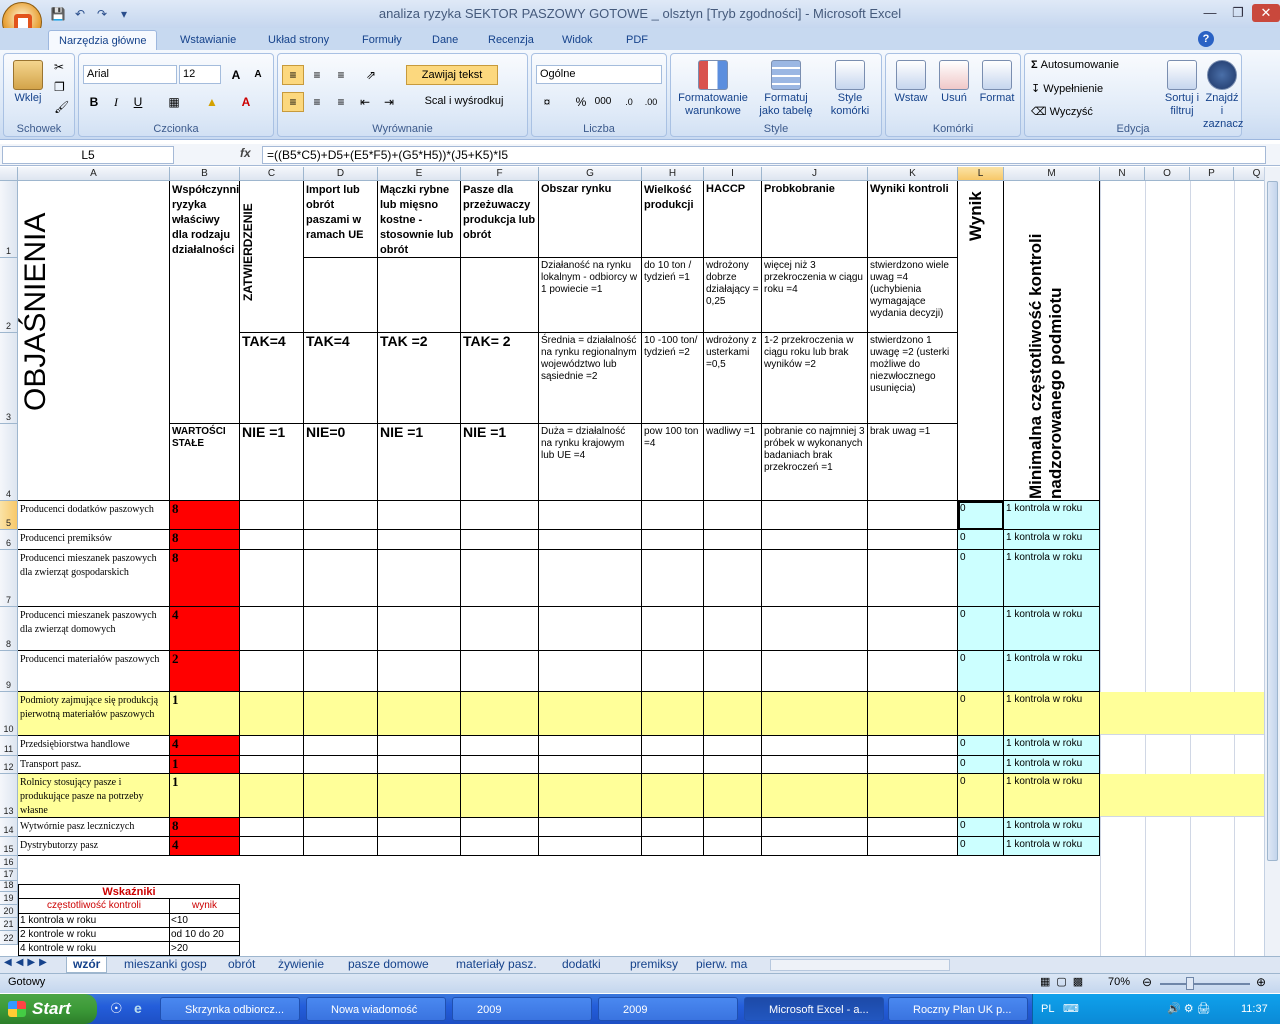 The image size is (1280, 1024). What do you see at coordinates (9, 938) in the screenshot?
I see `row-header-22: 22` at bounding box center [9, 938].